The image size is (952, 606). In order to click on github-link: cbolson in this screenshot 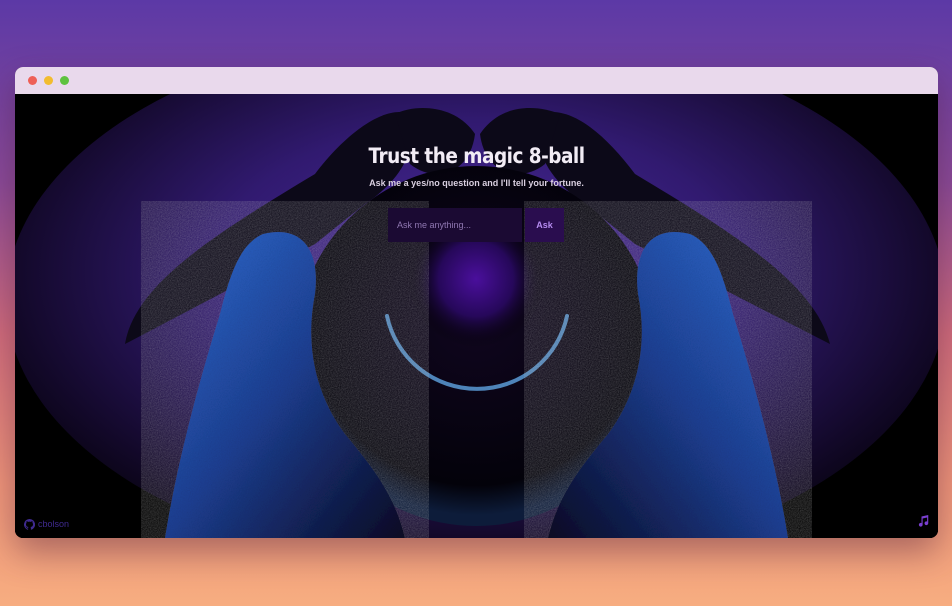, I will do `click(46, 524)`.